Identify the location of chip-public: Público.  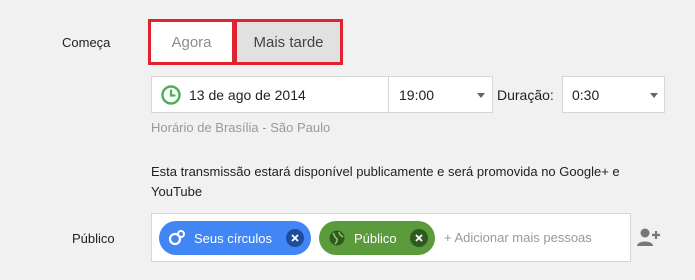
(377, 238).